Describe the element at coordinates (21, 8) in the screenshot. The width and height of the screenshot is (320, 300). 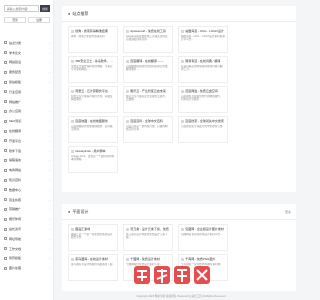
I see `search-input` at that location.